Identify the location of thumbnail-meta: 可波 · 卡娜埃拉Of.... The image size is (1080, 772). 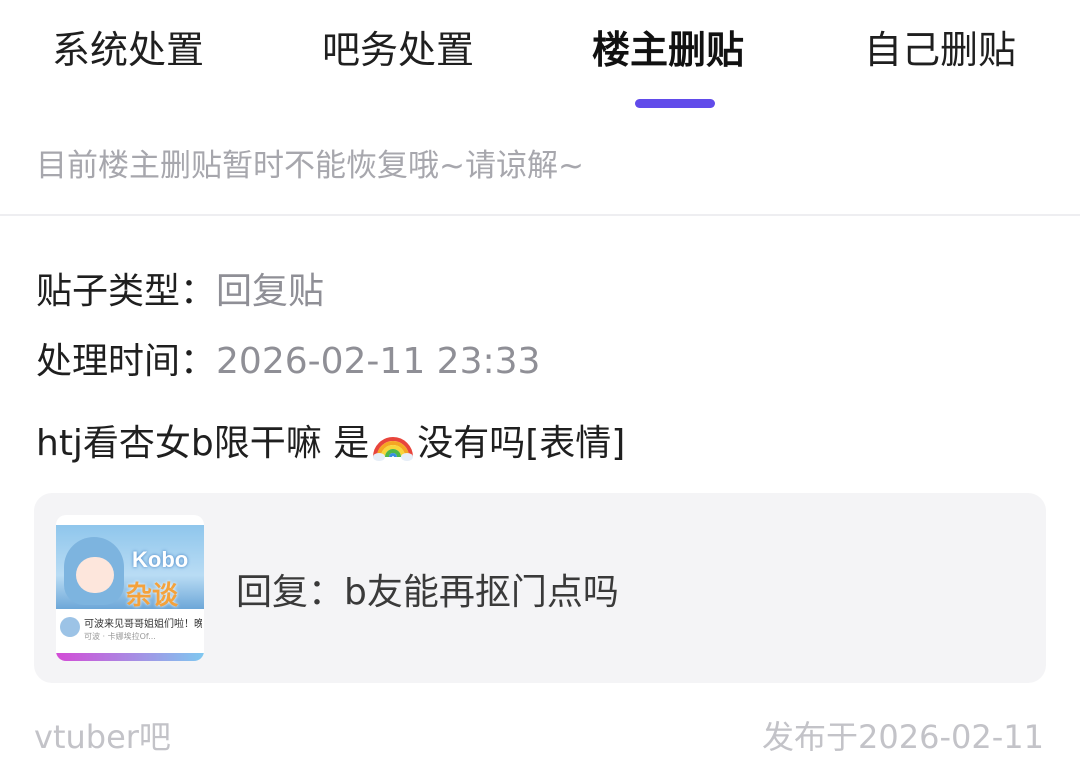
(120, 636).